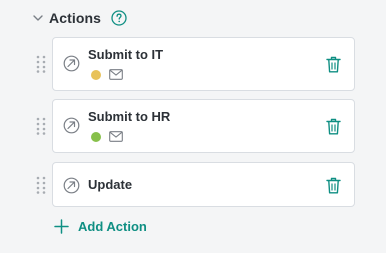  I want to click on help-circle-icon, so click(119, 18).